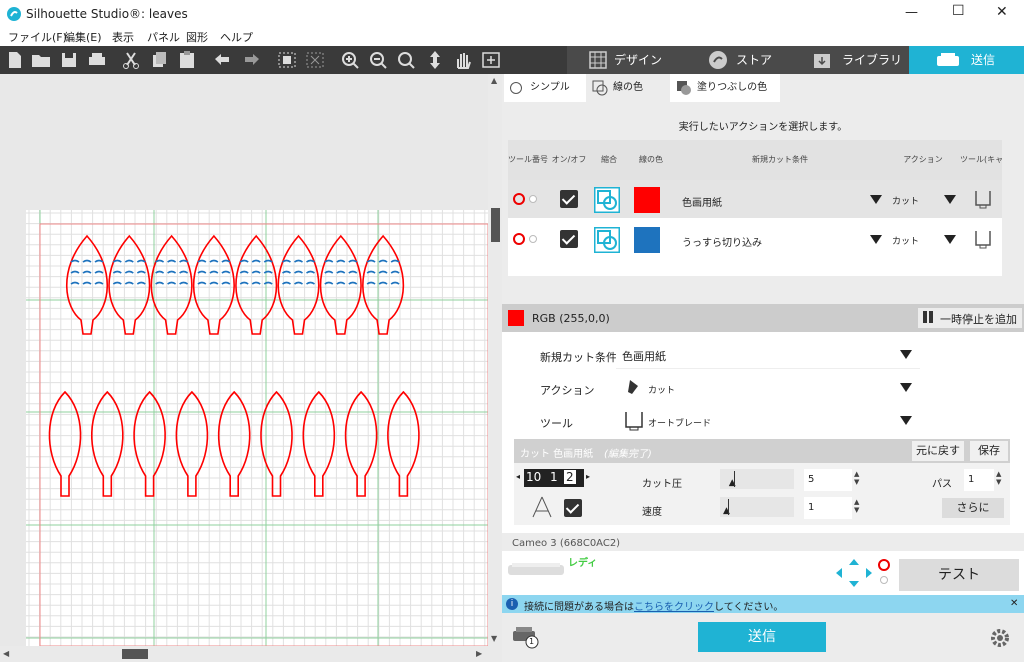 The height and width of the screenshot is (662, 1024). What do you see at coordinates (998, 478) in the screenshot?
I see `pass-spinner-icon: ▲ ▼` at bounding box center [998, 478].